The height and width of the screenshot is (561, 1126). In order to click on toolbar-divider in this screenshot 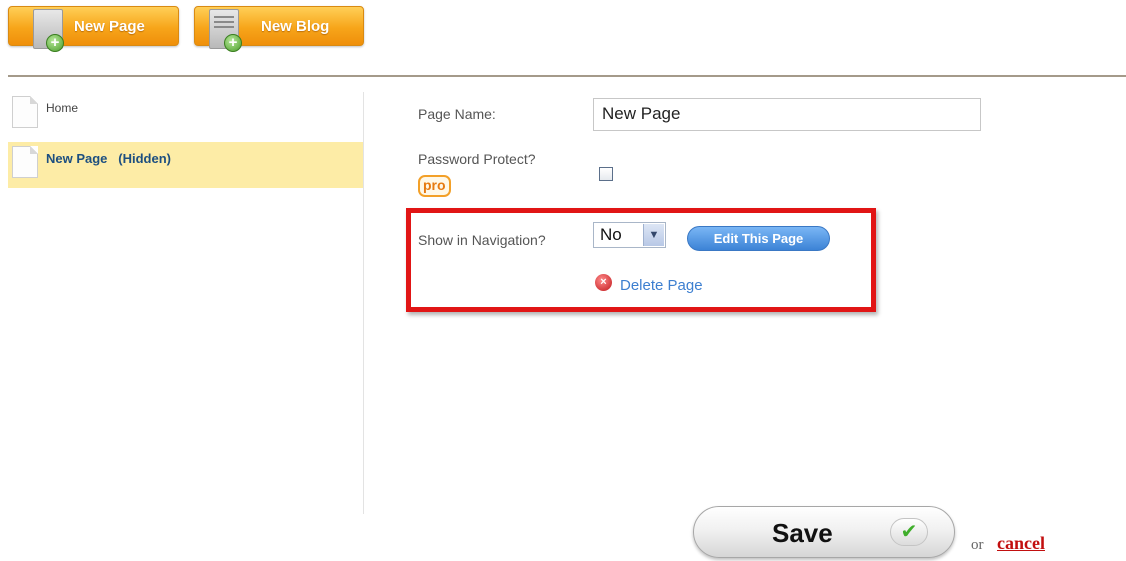, I will do `click(567, 76)`.